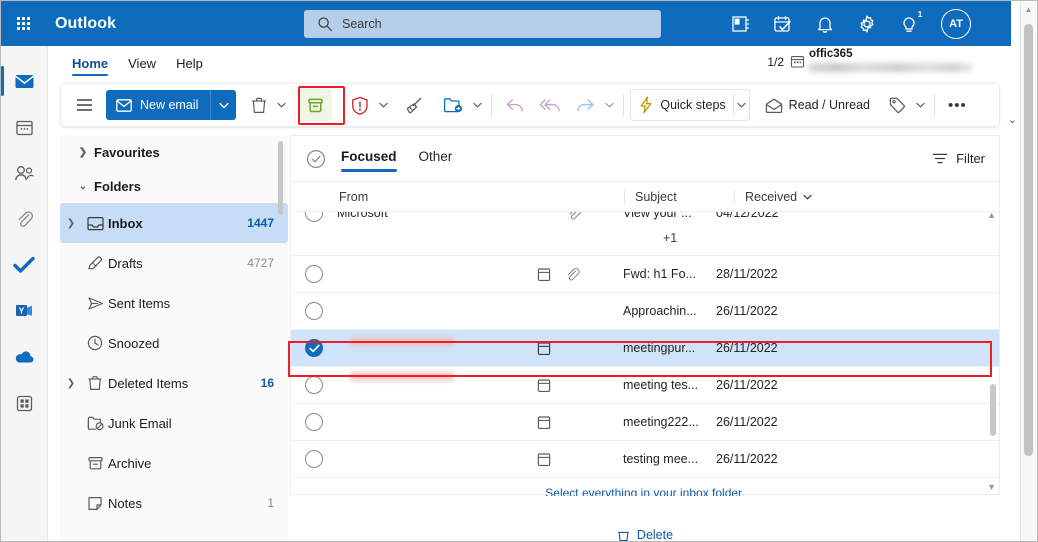 This screenshot has height=542, width=1038. What do you see at coordinates (24, 219) in the screenshot?
I see `rail-item-files` at bounding box center [24, 219].